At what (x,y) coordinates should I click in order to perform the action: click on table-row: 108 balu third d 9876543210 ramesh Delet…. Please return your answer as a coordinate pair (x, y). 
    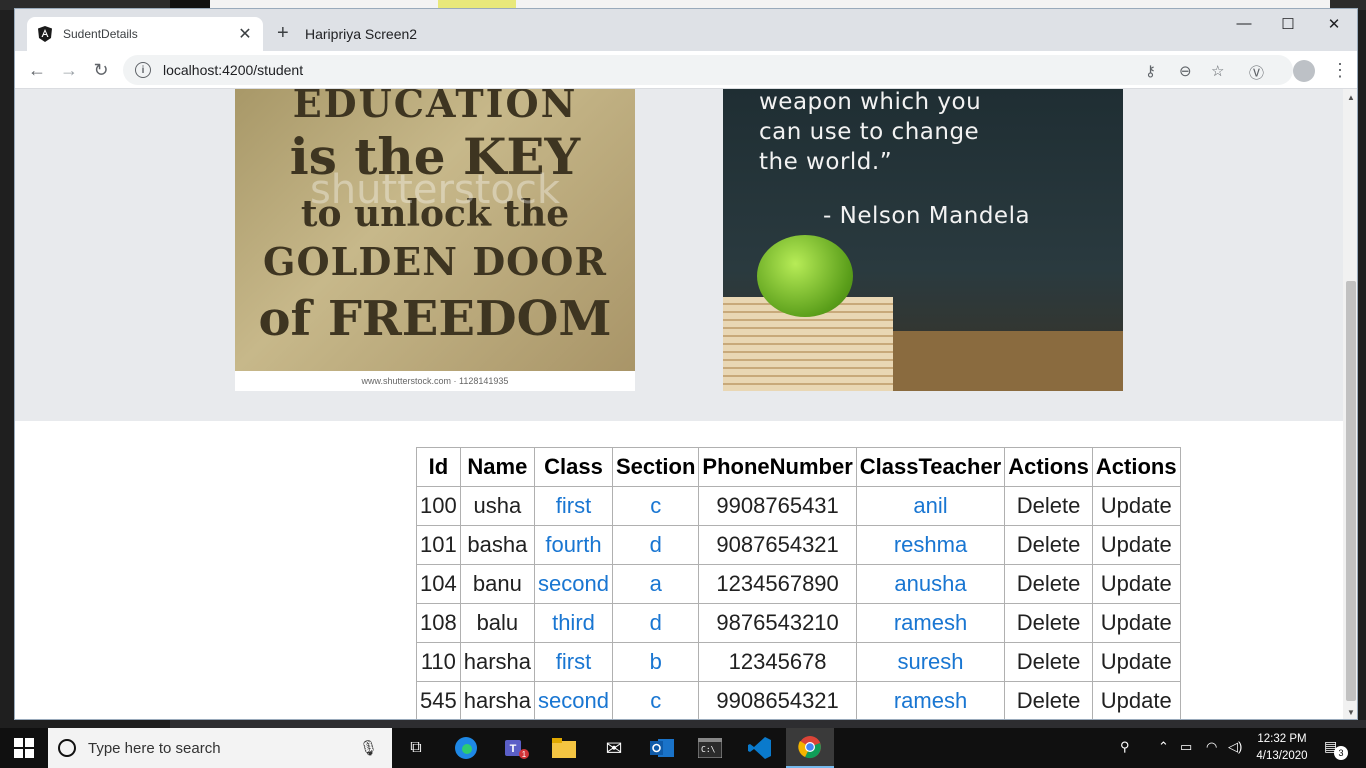
    Looking at the image, I should click on (798, 623).